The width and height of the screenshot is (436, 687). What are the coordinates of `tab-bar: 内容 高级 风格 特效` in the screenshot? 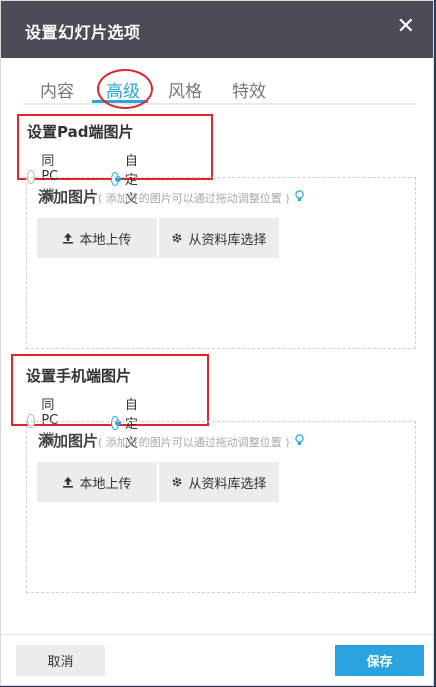 It's located at (219, 88).